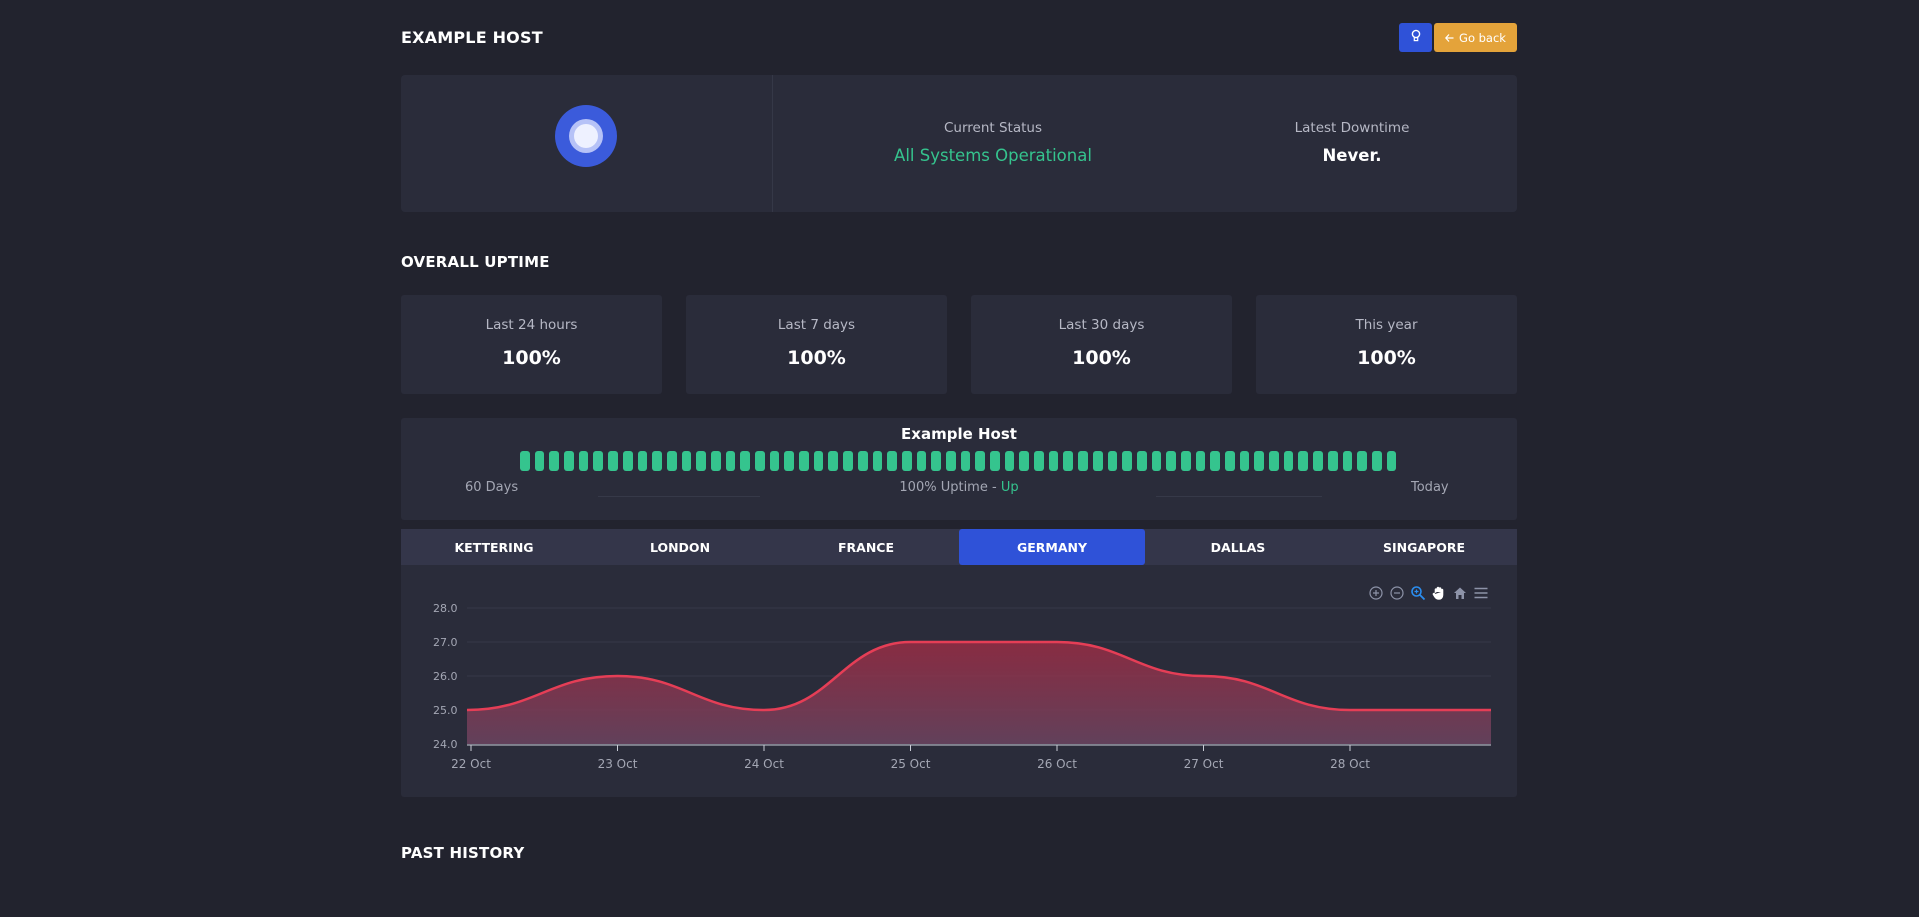 Image resolution: width=1919 pixels, height=917 pixels. What do you see at coordinates (1238, 547) in the screenshot?
I see `tab-dallas: DALLAS` at bounding box center [1238, 547].